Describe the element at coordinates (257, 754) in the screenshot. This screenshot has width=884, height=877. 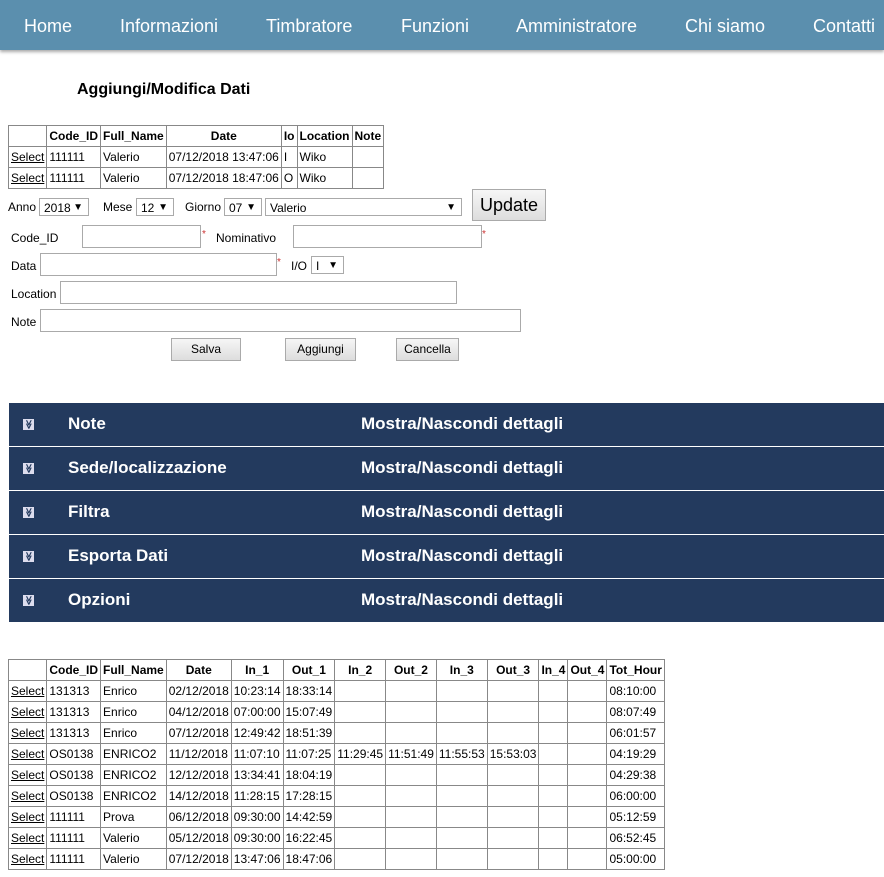
I see `table-cell: 11:07:10` at that location.